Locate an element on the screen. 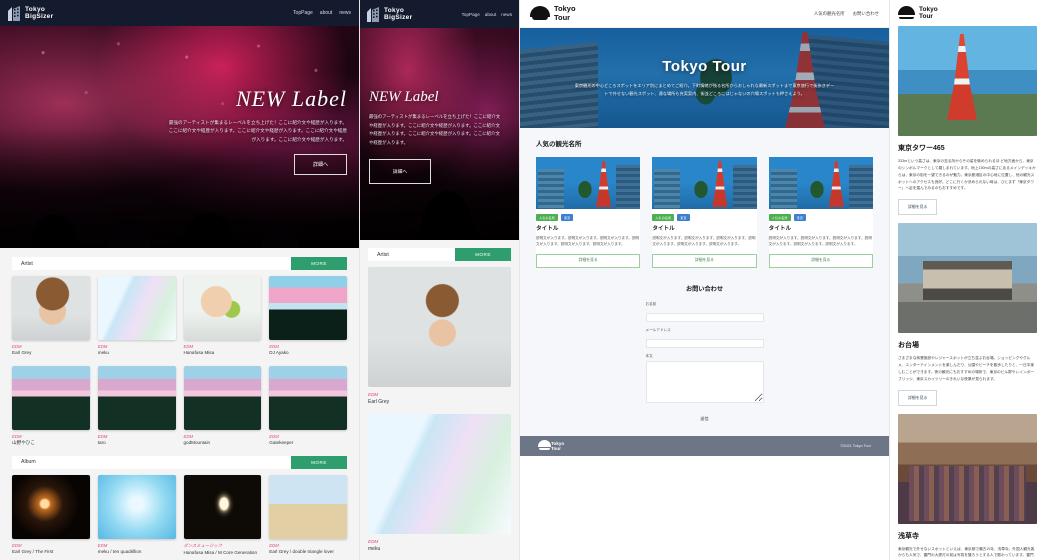 This screenshot has width=1045, height=560. album-genre-tag: EDM is located at coordinates (274, 545).